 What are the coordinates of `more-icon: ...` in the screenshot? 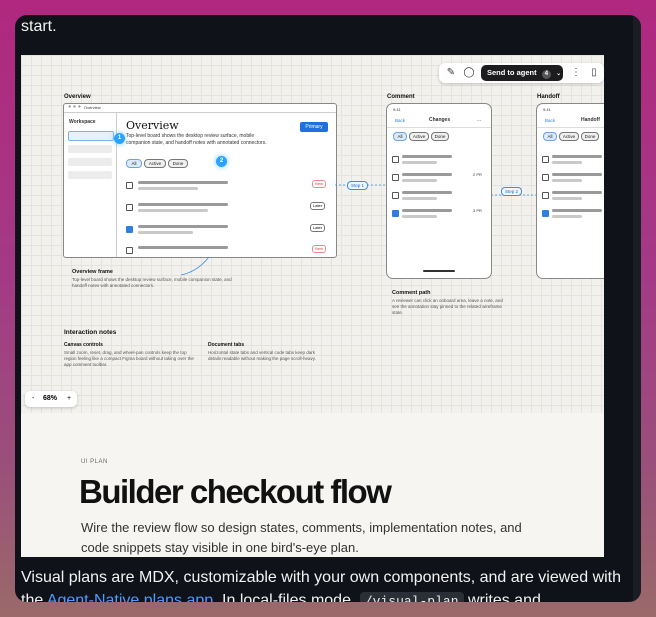 It's located at (479, 120).